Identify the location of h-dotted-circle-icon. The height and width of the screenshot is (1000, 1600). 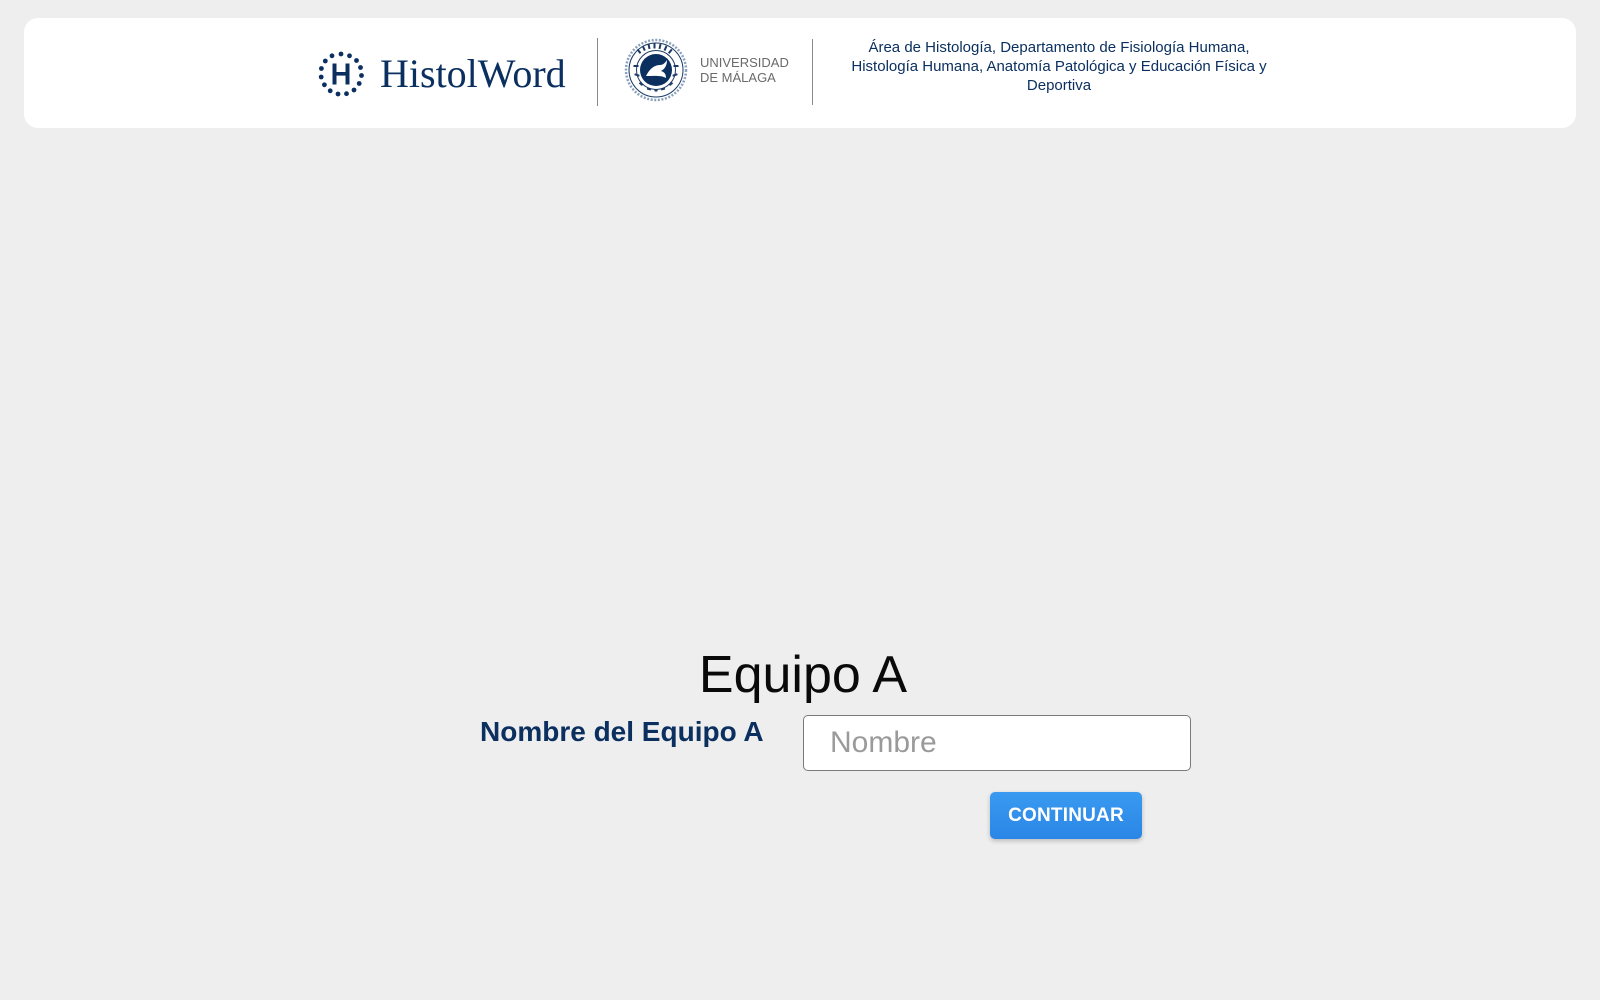
(341, 74).